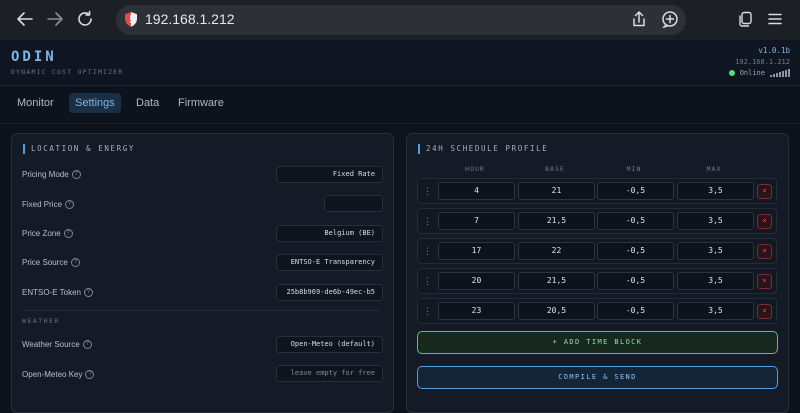  Describe the element at coordinates (35, 103) in the screenshot. I see `tab-monitor: Monitor` at that location.